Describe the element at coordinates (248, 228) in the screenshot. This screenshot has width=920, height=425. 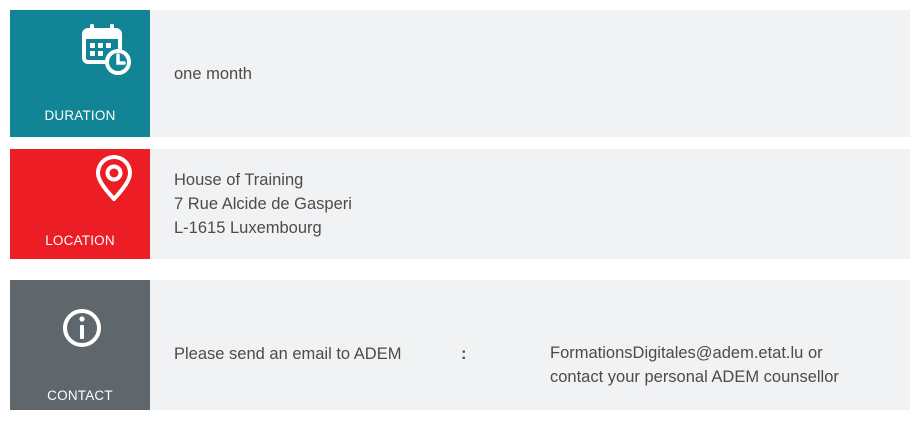
I see `address-line-city: L-1615 Luxembourg` at that location.